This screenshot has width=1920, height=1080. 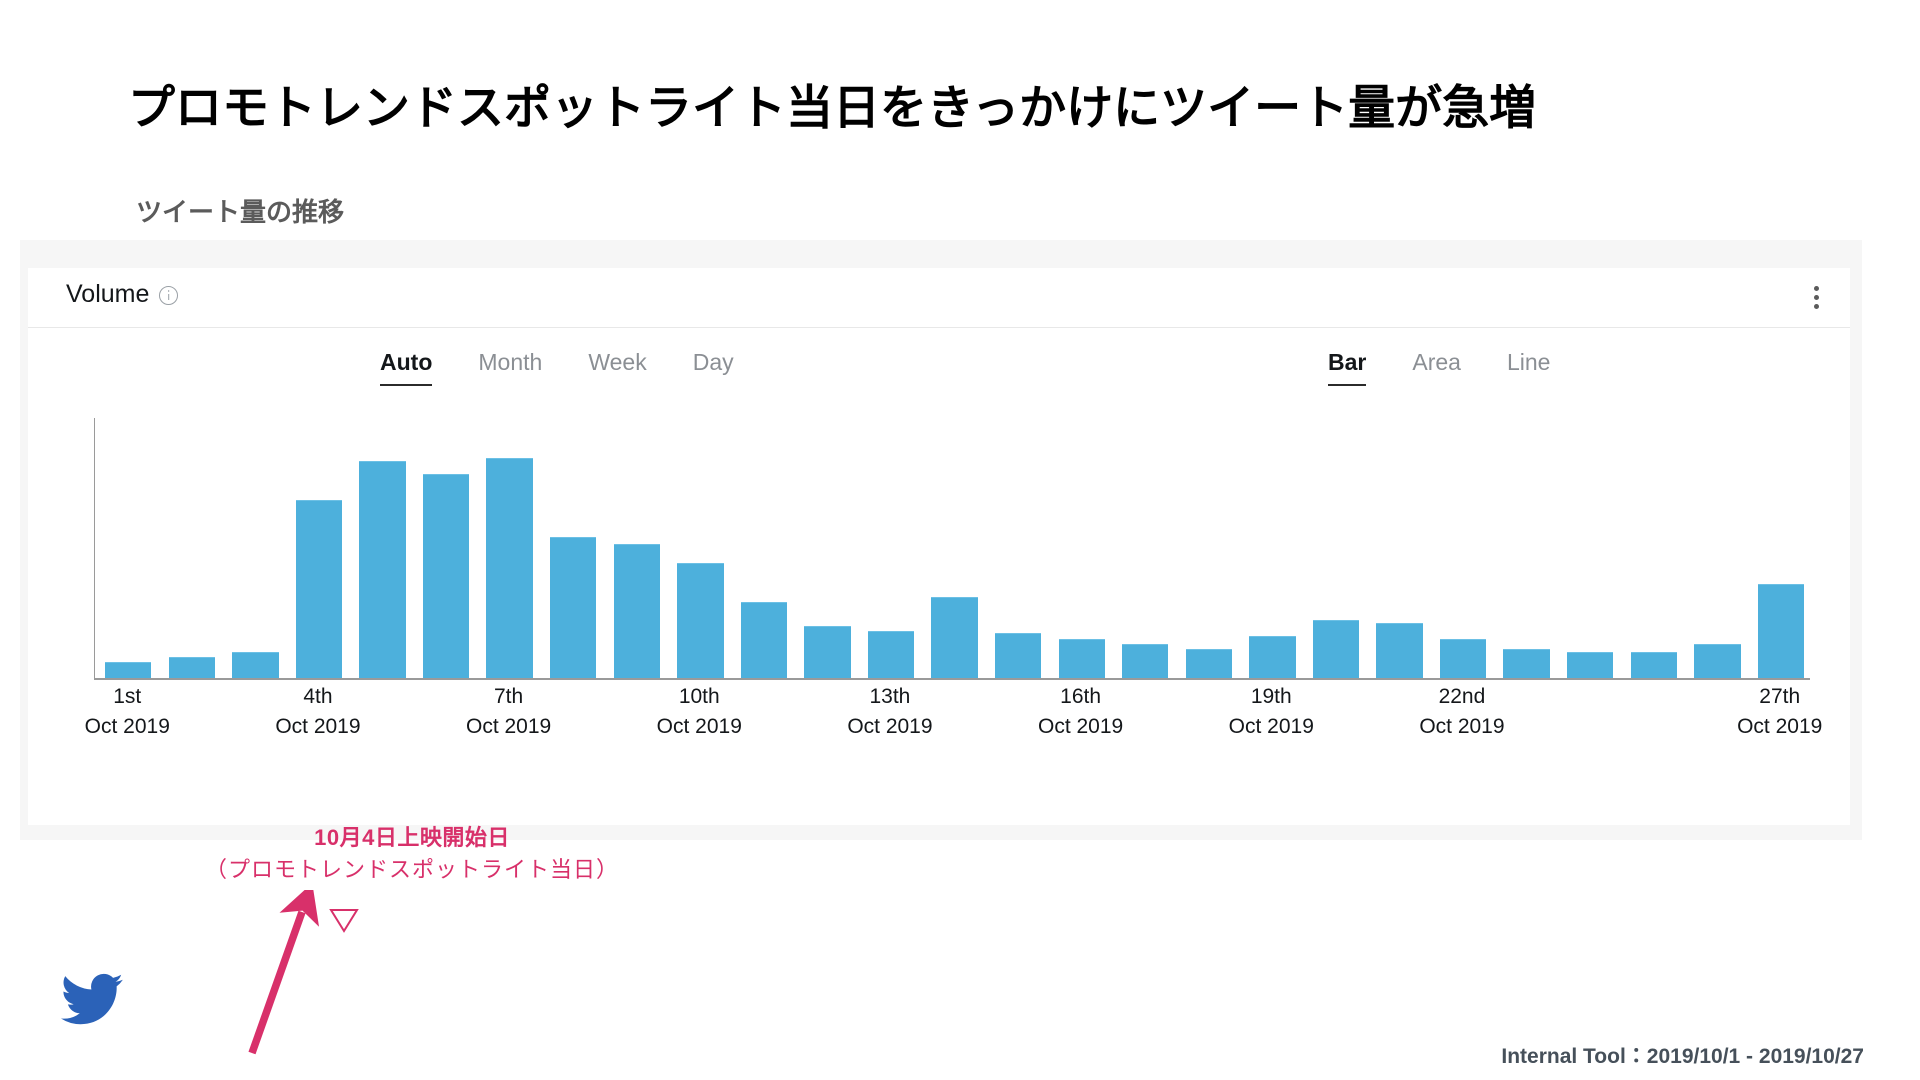 I want to click on x-tick-label: 22nd Oct 2019, so click(x=1461, y=712).